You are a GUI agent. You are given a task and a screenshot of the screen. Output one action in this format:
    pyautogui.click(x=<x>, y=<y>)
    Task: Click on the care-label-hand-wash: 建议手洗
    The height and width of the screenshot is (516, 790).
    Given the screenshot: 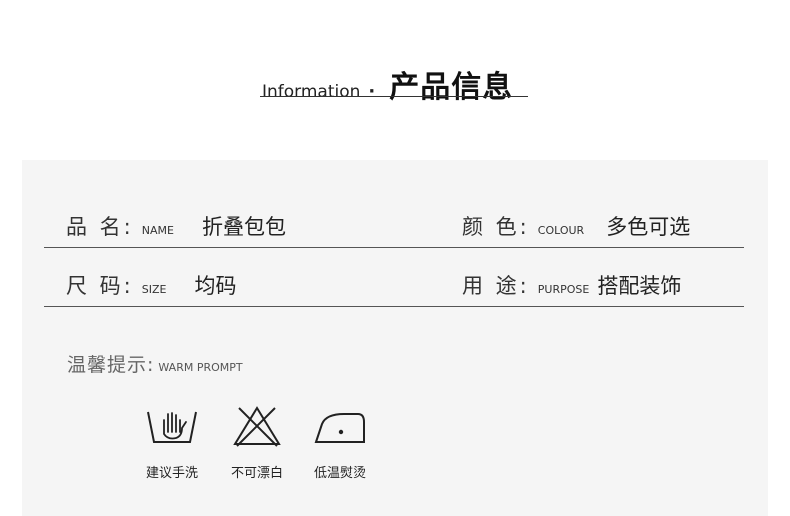 What is the action you would take?
    pyautogui.click(x=171, y=473)
    